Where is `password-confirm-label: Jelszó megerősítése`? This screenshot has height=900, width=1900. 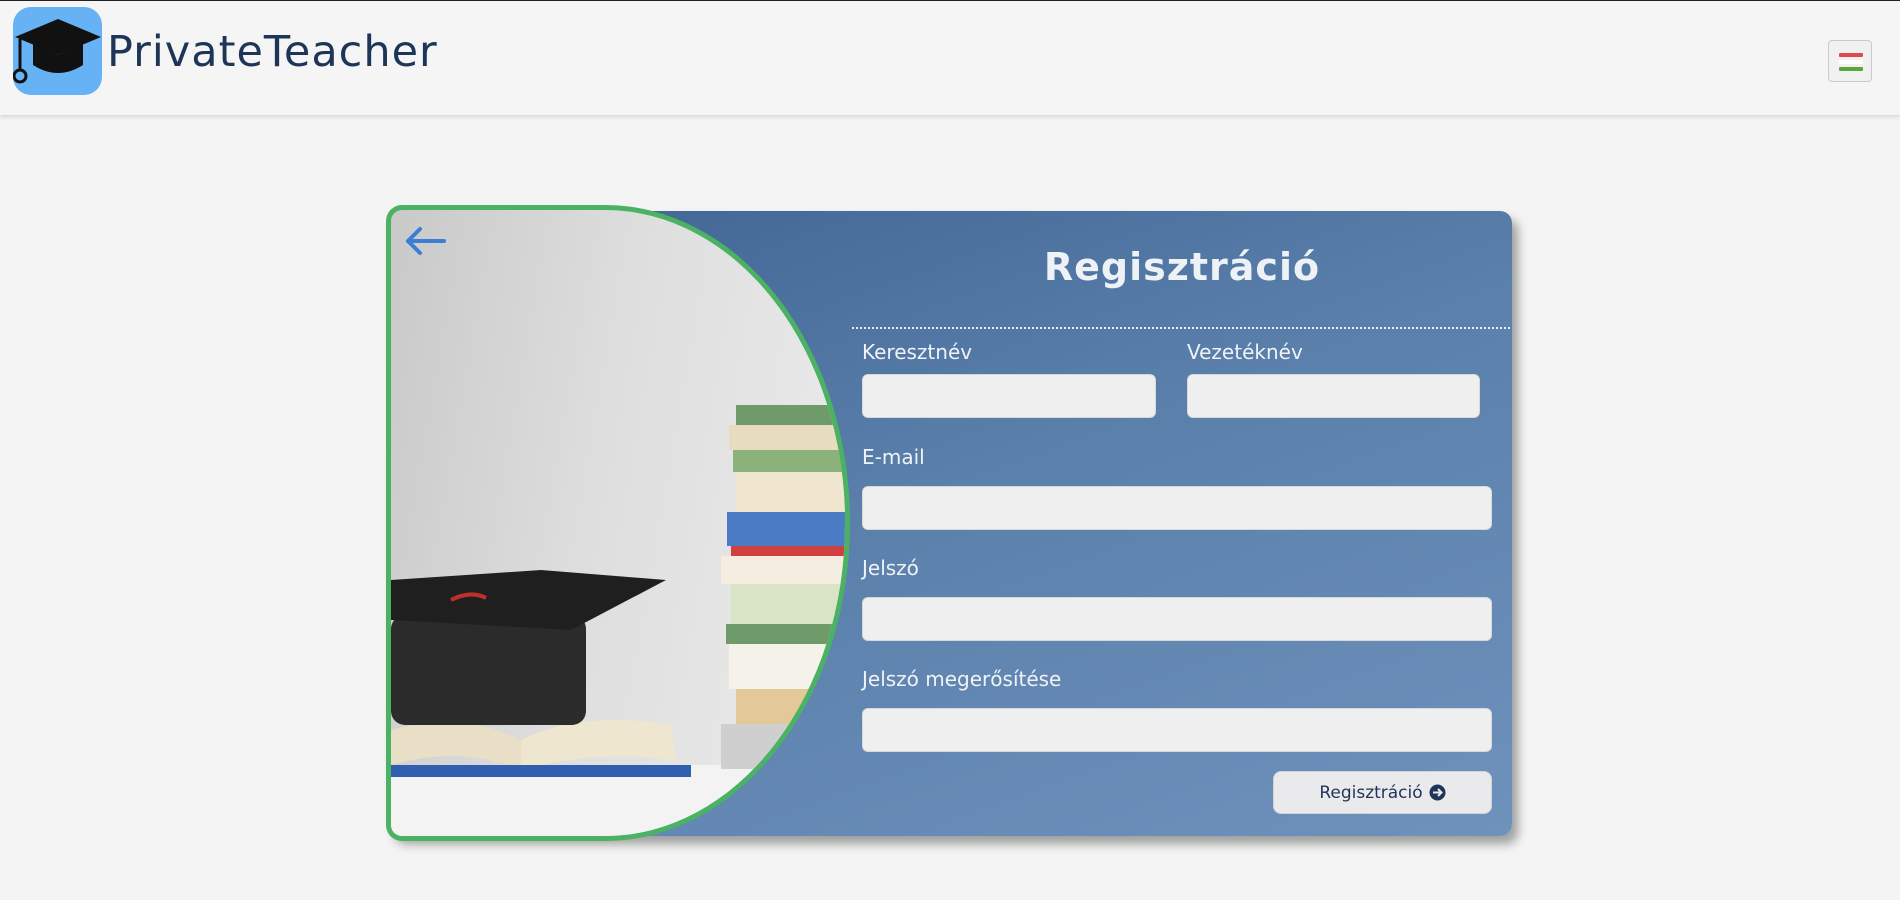
password-confirm-label: Jelszó megerősítése is located at coordinates (962, 679).